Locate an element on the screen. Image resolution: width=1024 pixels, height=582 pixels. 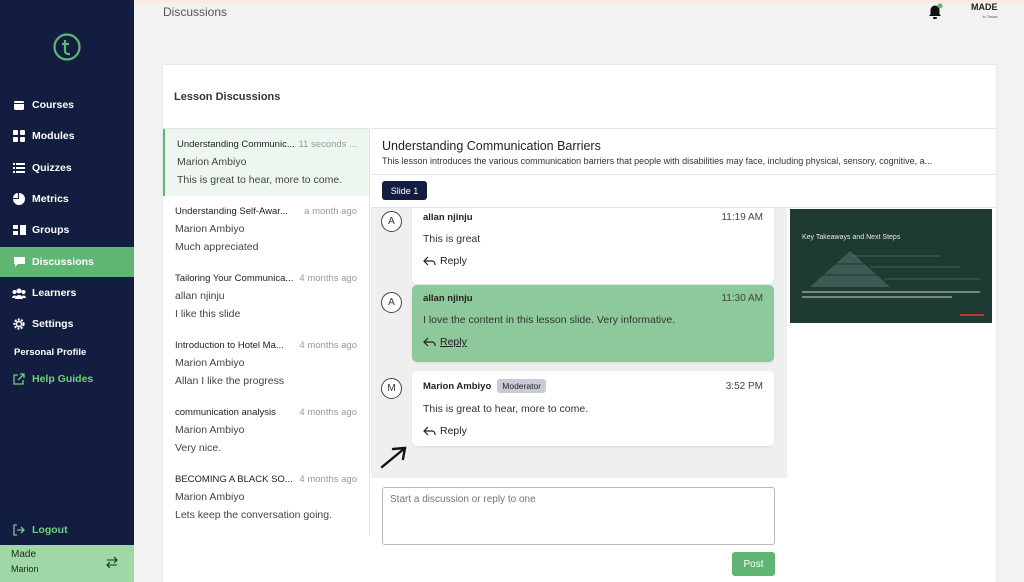
lesson-title: Understanding Communication Barriers is located at coordinates (491, 146).